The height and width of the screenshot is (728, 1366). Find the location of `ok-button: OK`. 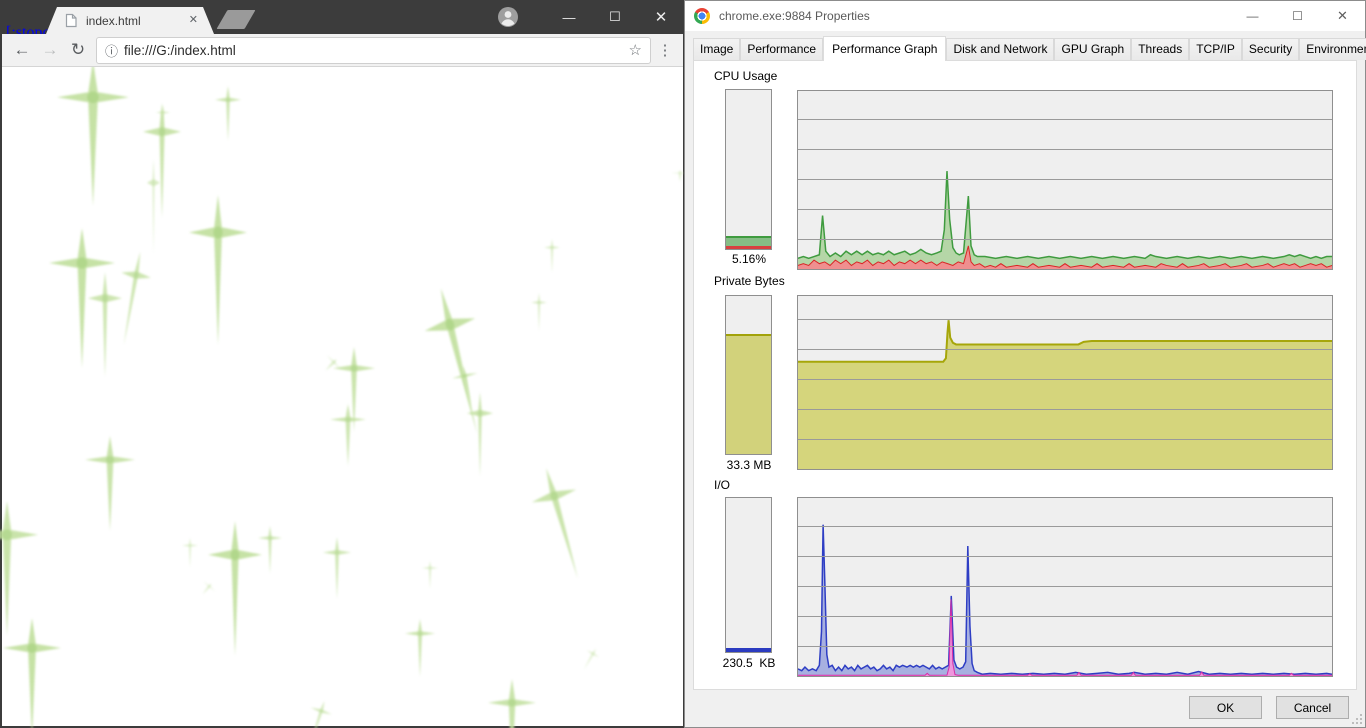

ok-button: OK is located at coordinates (1225, 707).